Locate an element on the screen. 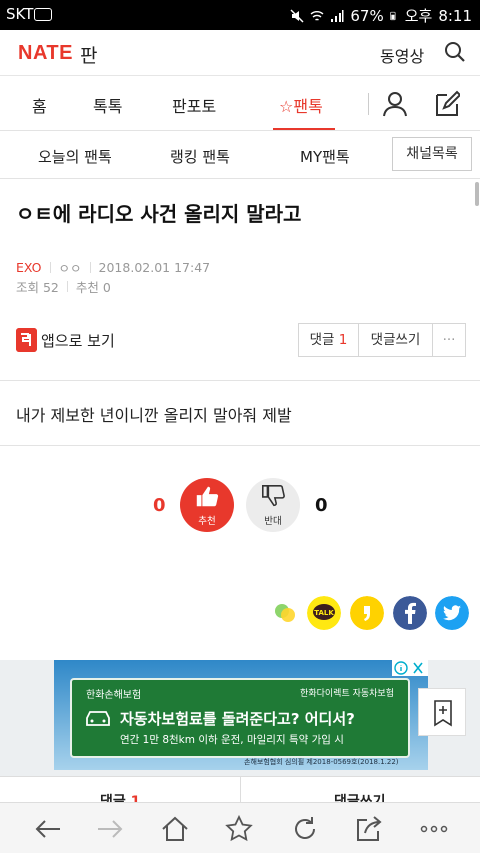  ad-choices is located at coordinates (410, 668).